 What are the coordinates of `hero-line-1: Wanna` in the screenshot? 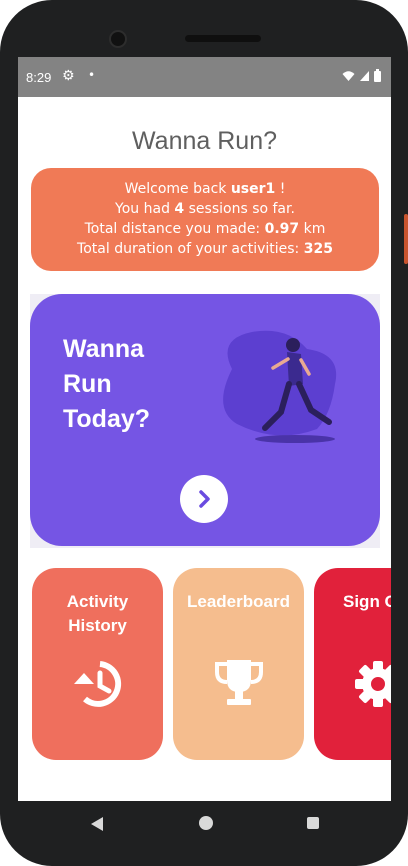 It's located at (104, 349).